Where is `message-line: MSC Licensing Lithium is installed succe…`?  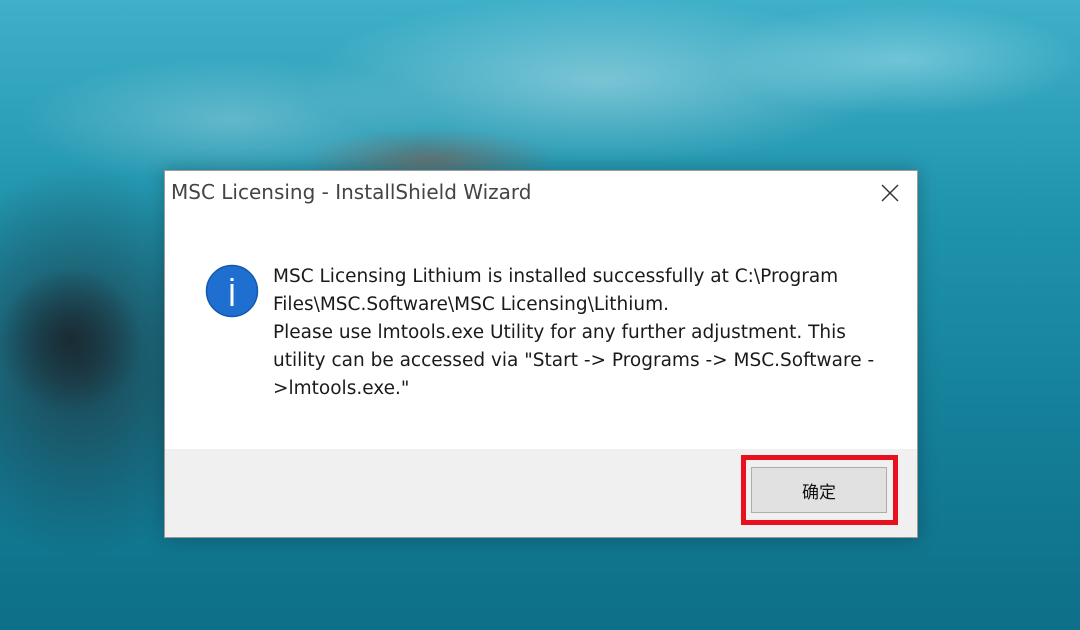
message-line: MSC Licensing Lithium is installed succe… is located at coordinates (556, 290).